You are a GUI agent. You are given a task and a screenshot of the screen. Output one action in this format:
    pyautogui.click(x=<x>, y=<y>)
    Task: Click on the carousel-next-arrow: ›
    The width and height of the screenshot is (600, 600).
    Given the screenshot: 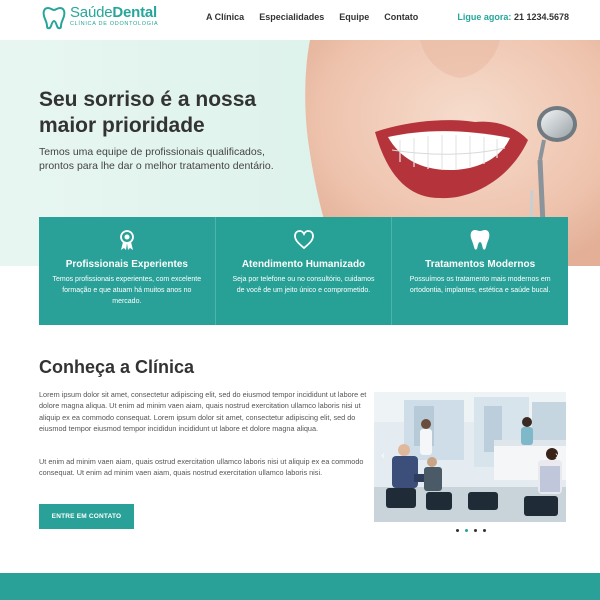 What is the action you would take?
    pyautogui.click(x=557, y=456)
    